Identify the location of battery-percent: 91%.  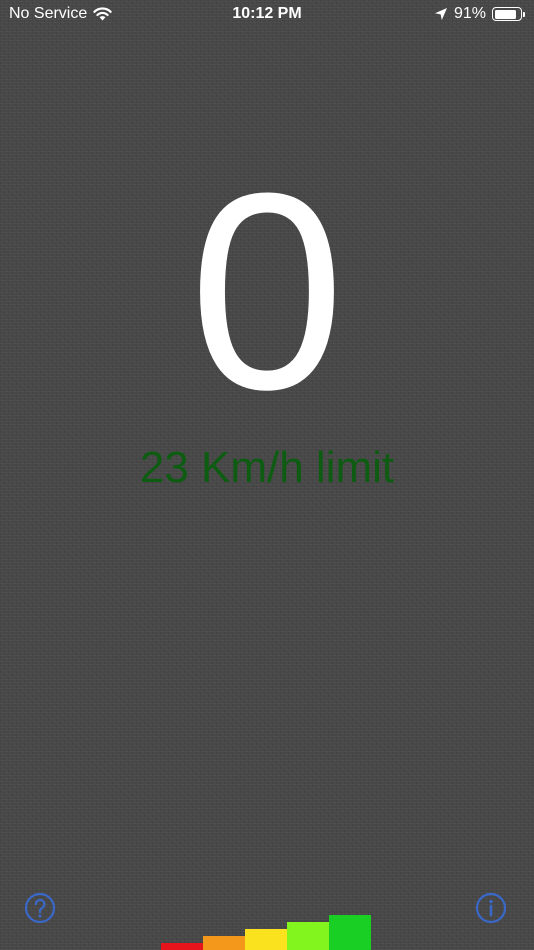
(469, 13).